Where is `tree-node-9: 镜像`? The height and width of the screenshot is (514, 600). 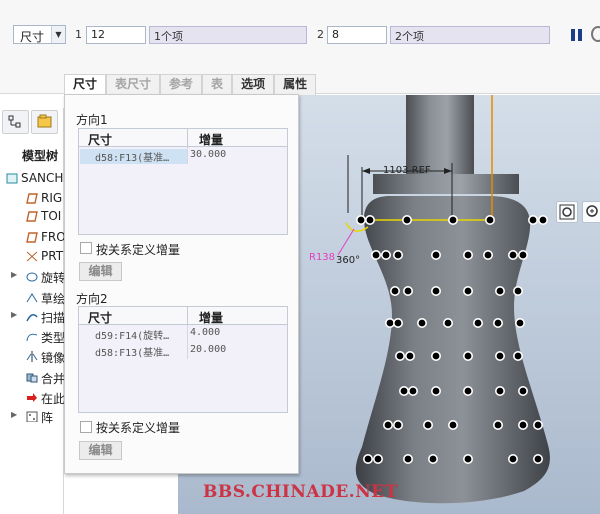 tree-node-9: 镜像 is located at coordinates (32, 357).